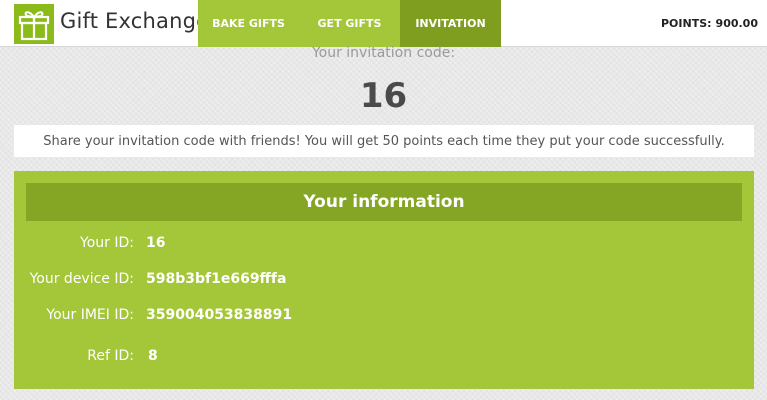 This screenshot has width=767, height=400. I want to click on info-row-ref-id: Ref ID: 8, so click(384, 360).